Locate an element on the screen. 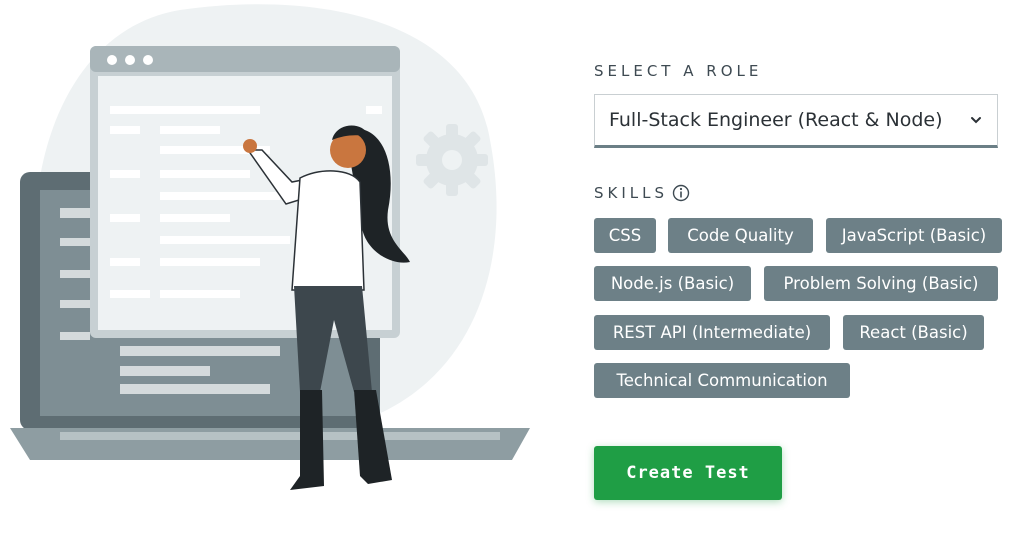 This screenshot has height=551, width=1024. role-select: Full-Stack Engineer (React & Node) is located at coordinates (796, 121).